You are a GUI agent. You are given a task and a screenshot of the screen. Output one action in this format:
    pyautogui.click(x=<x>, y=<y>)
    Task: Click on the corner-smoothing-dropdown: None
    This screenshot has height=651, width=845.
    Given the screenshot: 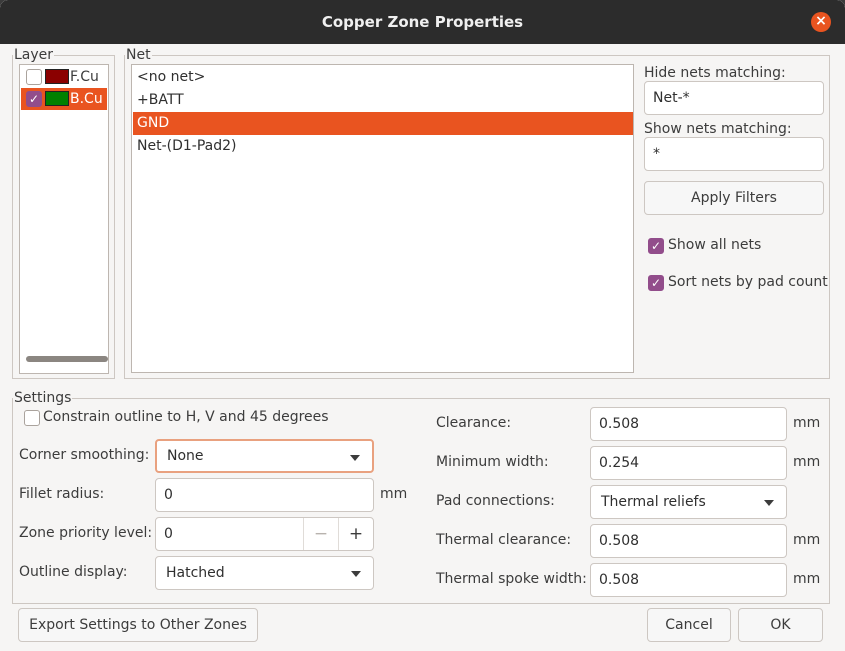 What is the action you would take?
    pyautogui.click(x=264, y=456)
    